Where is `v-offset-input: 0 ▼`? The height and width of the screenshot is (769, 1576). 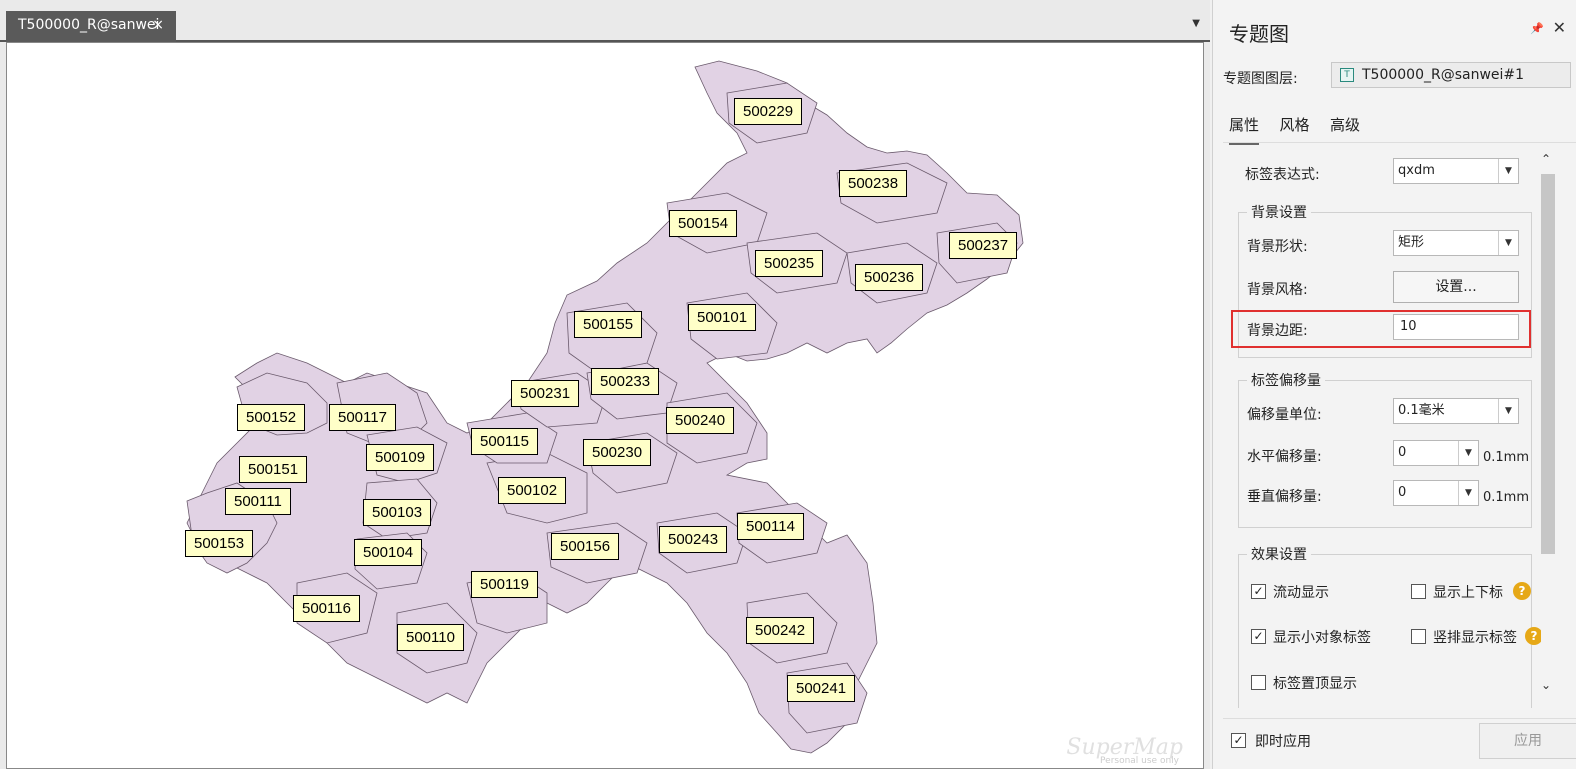 v-offset-input: 0 ▼ is located at coordinates (1436, 493).